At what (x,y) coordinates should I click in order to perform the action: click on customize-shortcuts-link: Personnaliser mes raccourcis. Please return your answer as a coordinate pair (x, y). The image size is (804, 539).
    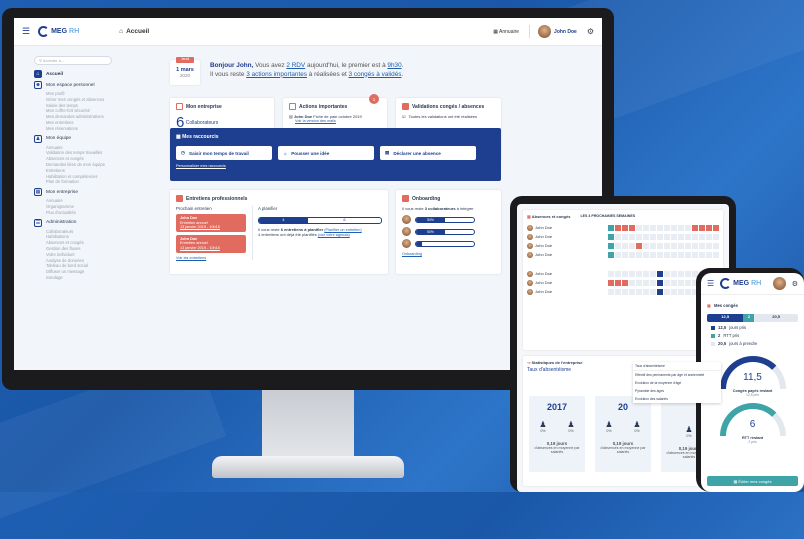
    Looking at the image, I should click on (335, 166).